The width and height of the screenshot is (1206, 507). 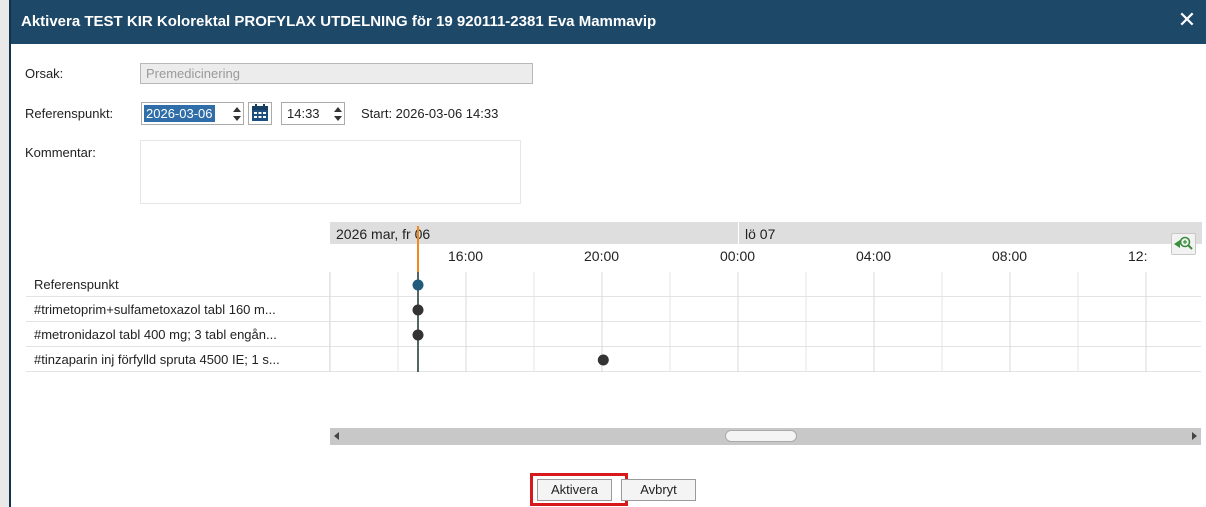 I want to click on start-text: Start: 2026-03-06 14:33, so click(x=430, y=113).